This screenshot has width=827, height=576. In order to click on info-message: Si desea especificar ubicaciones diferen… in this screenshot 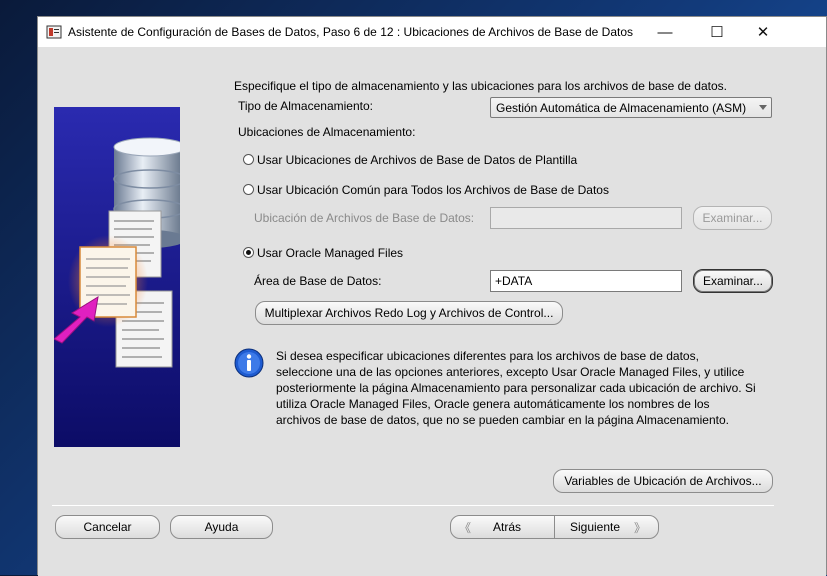, I will do `click(516, 388)`.